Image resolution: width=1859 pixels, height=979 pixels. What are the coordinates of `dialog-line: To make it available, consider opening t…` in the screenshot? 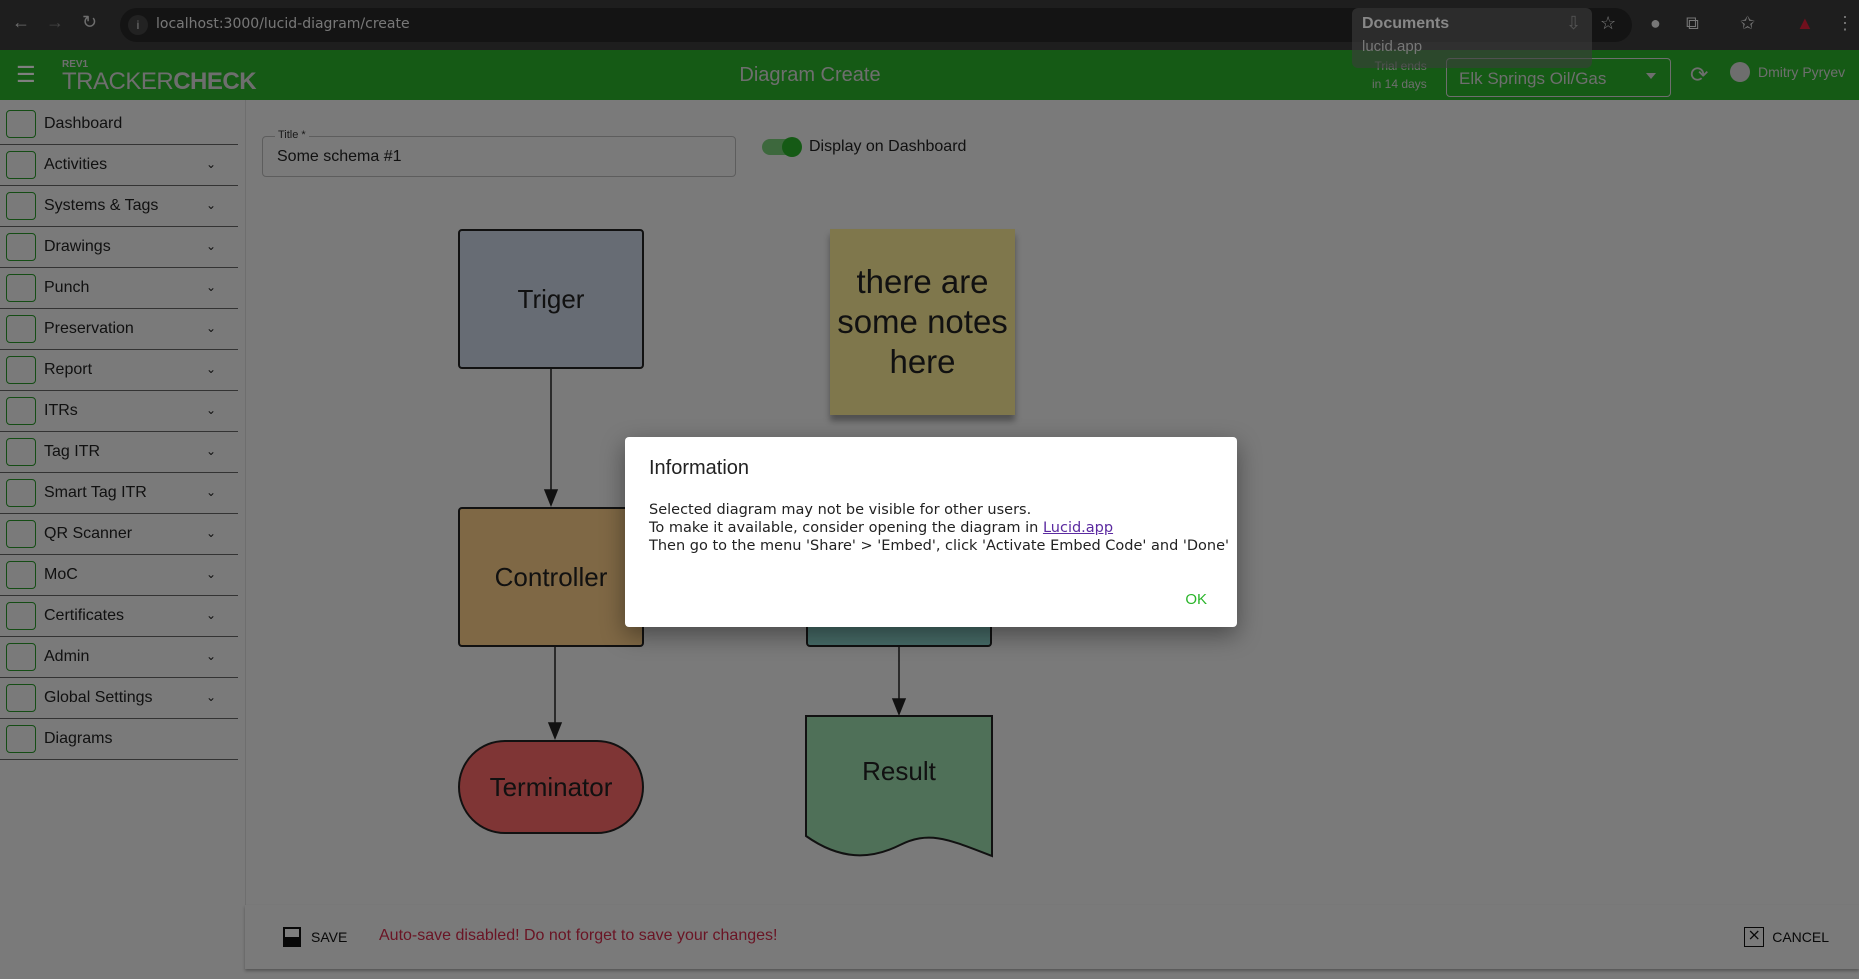 It's located at (846, 528).